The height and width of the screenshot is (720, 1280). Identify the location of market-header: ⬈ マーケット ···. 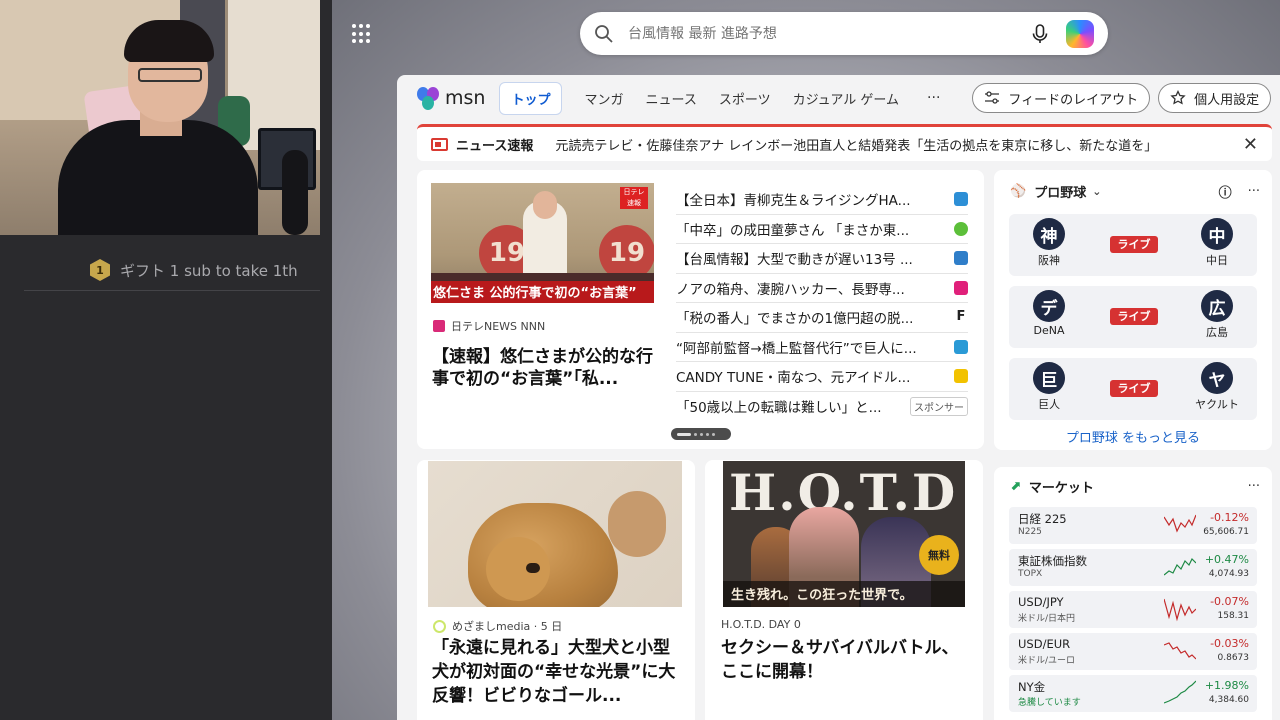
(1135, 486).